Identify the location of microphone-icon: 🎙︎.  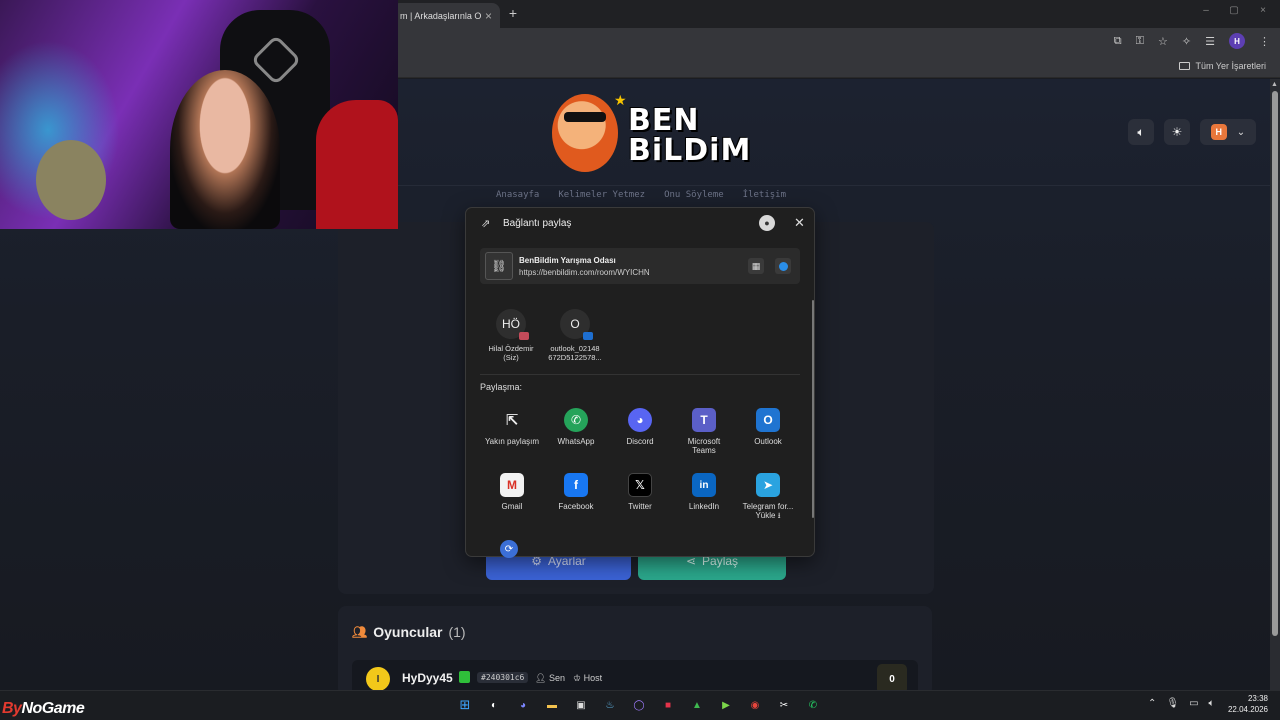
(1172, 703).